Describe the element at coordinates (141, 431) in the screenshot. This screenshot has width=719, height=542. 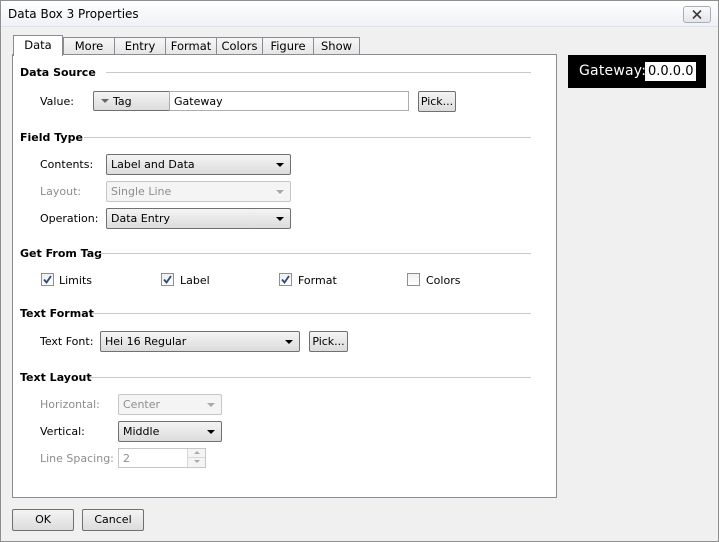
I see `vertical-value: Middle` at that location.